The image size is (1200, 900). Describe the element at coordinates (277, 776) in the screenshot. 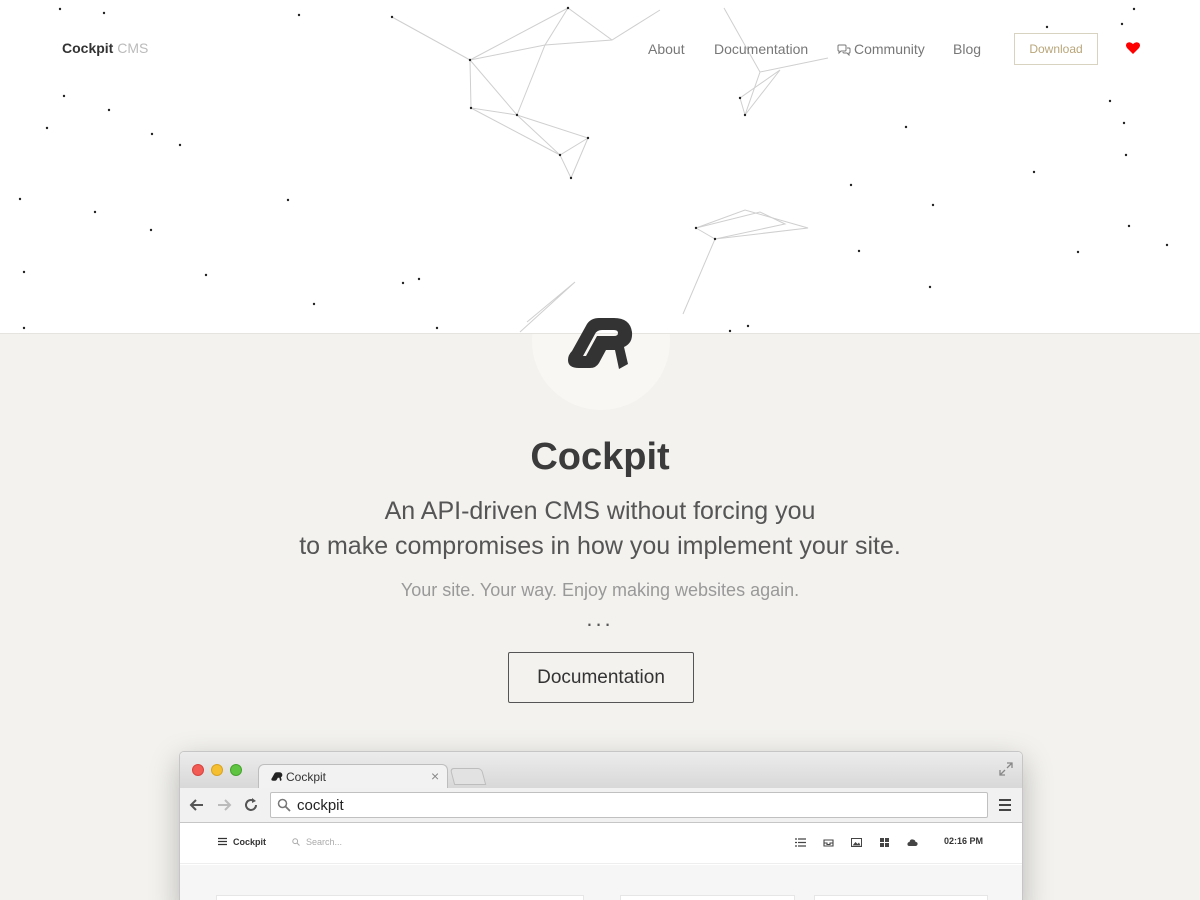

I see `cockpit-favicon-icon` at that location.